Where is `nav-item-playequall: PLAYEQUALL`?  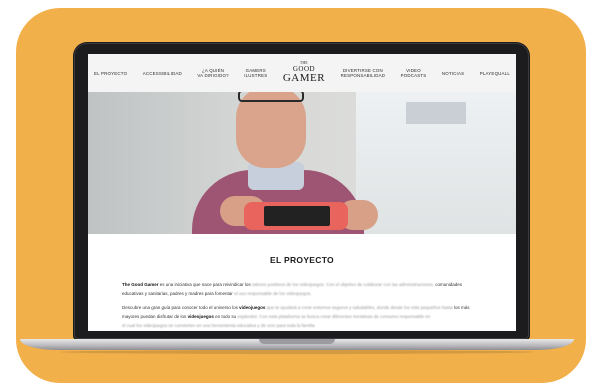 nav-item-playequall: PLAYEQUALL is located at coordinates (495, 73).